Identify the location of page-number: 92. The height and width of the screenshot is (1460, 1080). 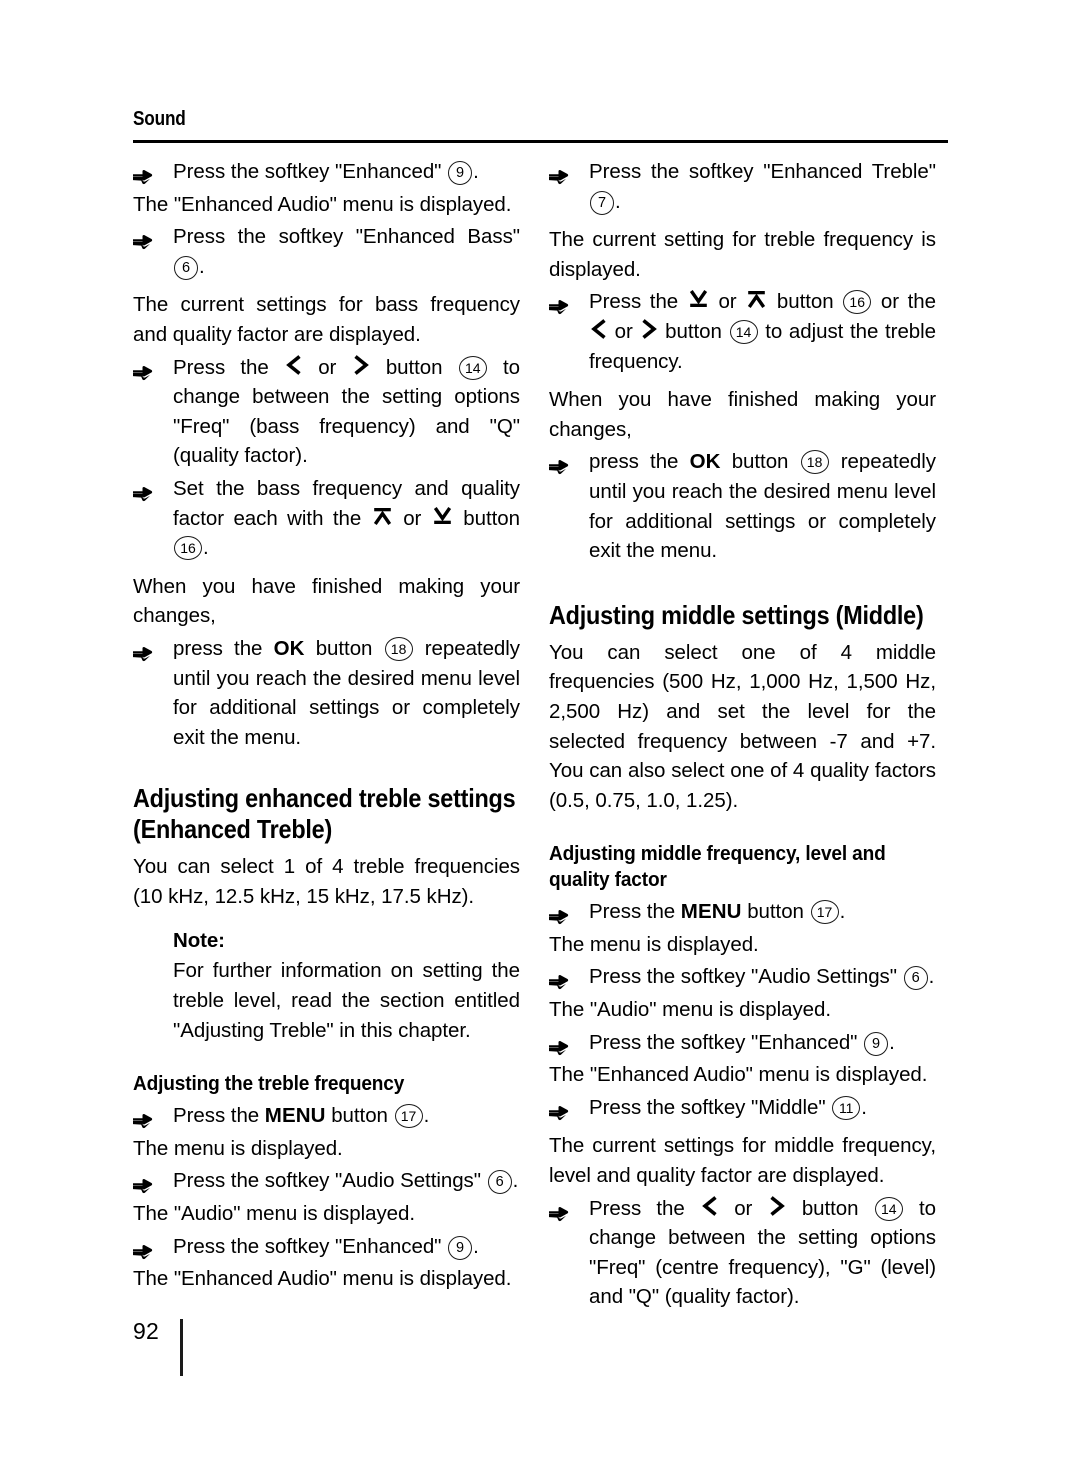
(146, 1331).